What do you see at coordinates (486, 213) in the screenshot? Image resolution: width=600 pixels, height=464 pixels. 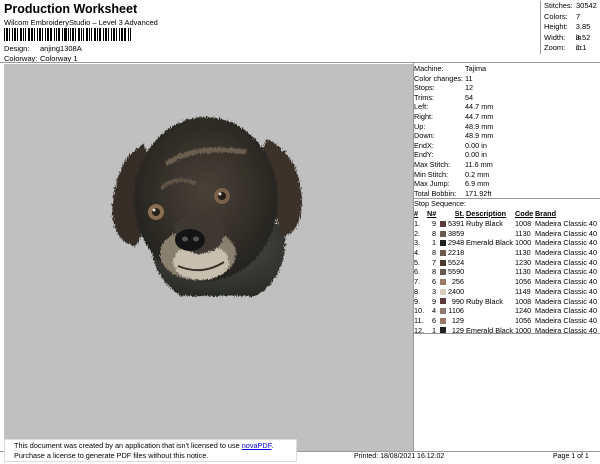 I see `col-header: Description` at bounding box center [486, 213].